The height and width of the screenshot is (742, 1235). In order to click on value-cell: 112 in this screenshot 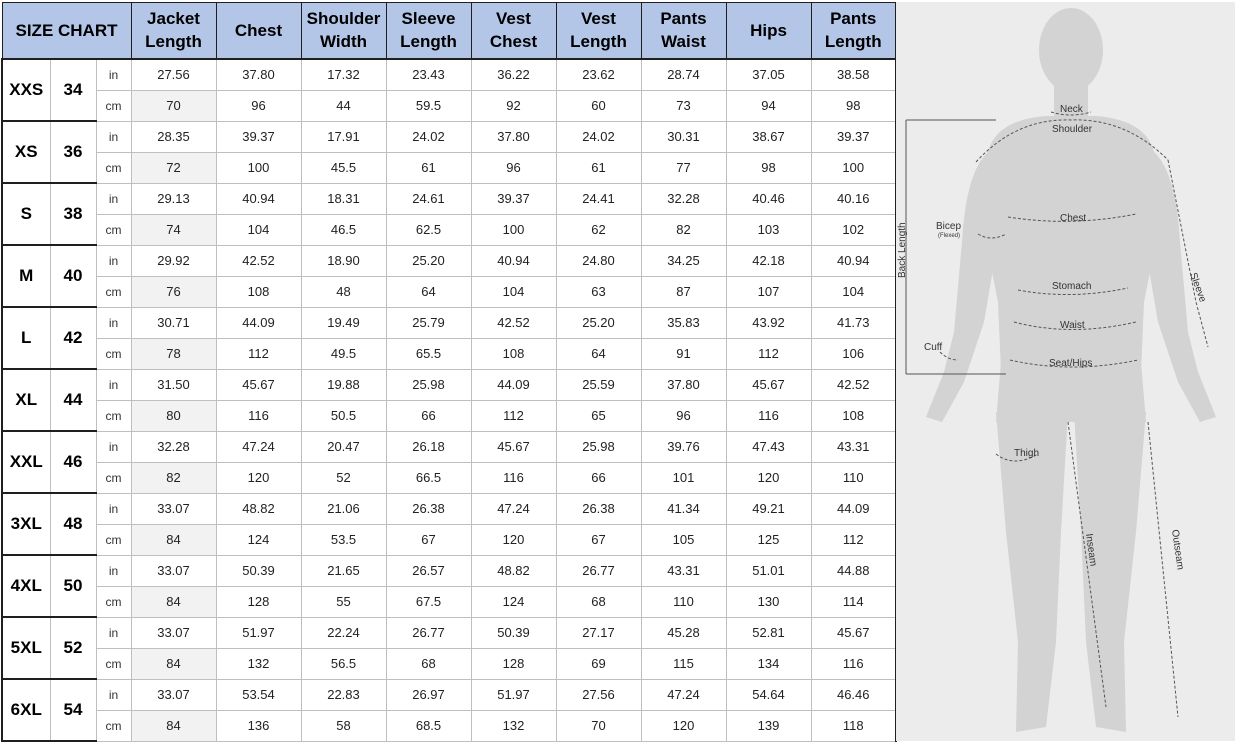, I will do `click(768, 353)`.